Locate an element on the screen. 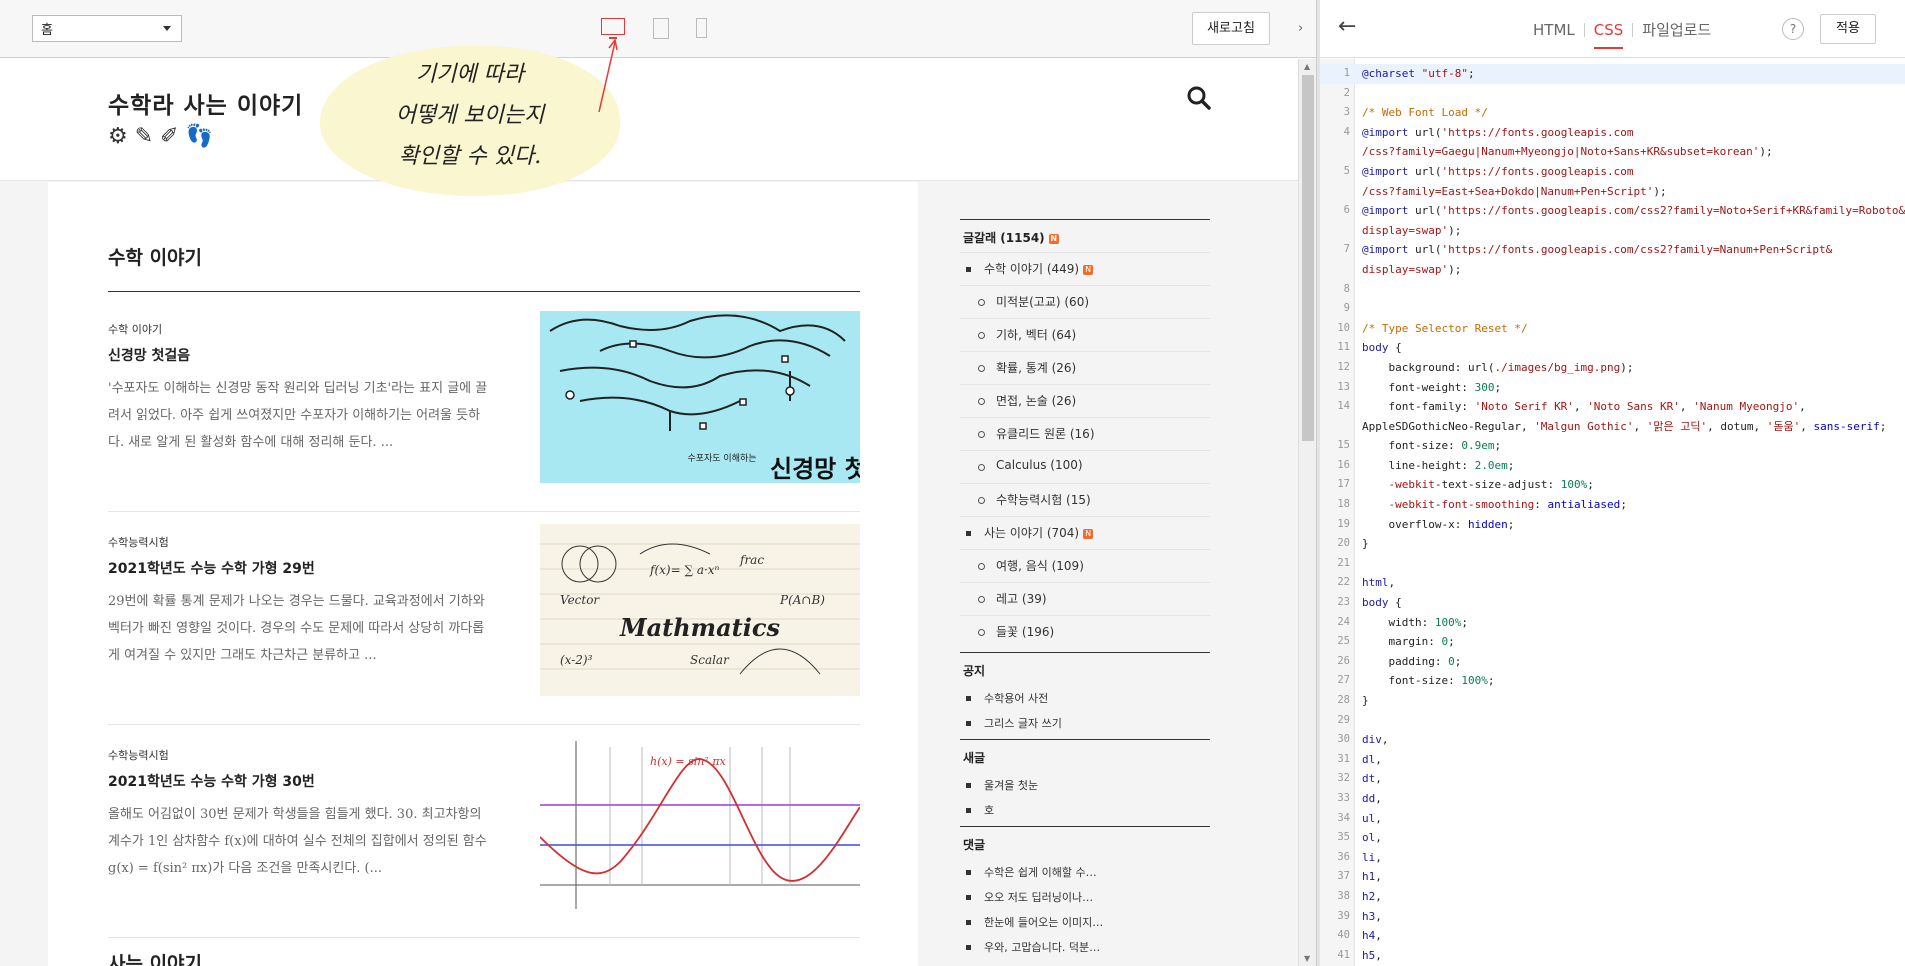 The image size is (1905, 966). annotation-line: 어떻게 보이는지 is located at coordinates (470, 115).